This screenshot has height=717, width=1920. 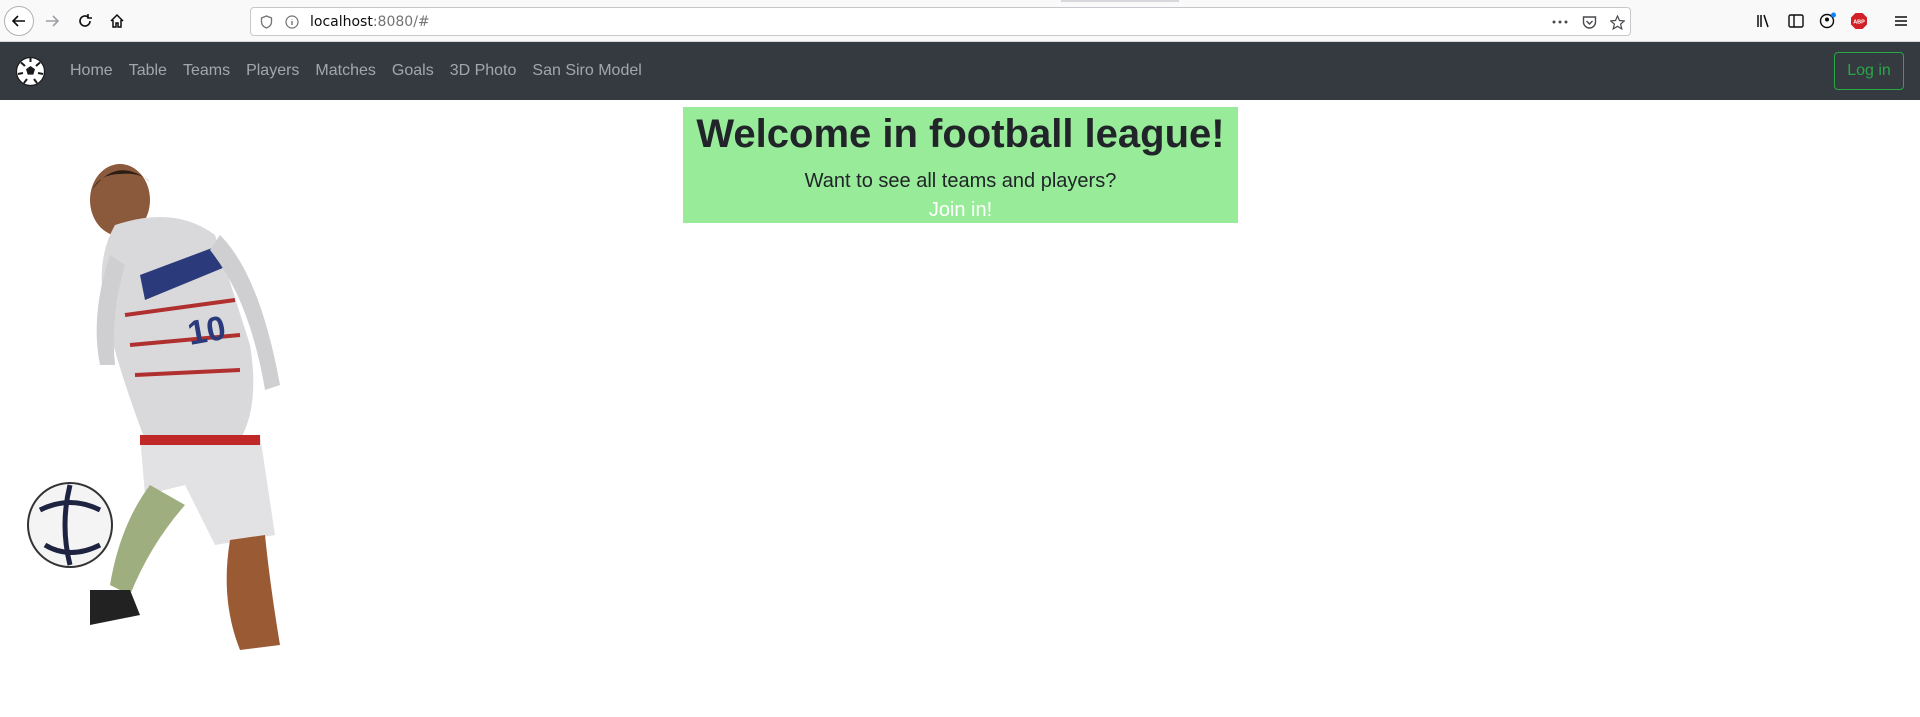 What do you see at coordinates (206, 71) in the screenshot?
I see `nav-teams: Teams` at bounding box center [206, 71].